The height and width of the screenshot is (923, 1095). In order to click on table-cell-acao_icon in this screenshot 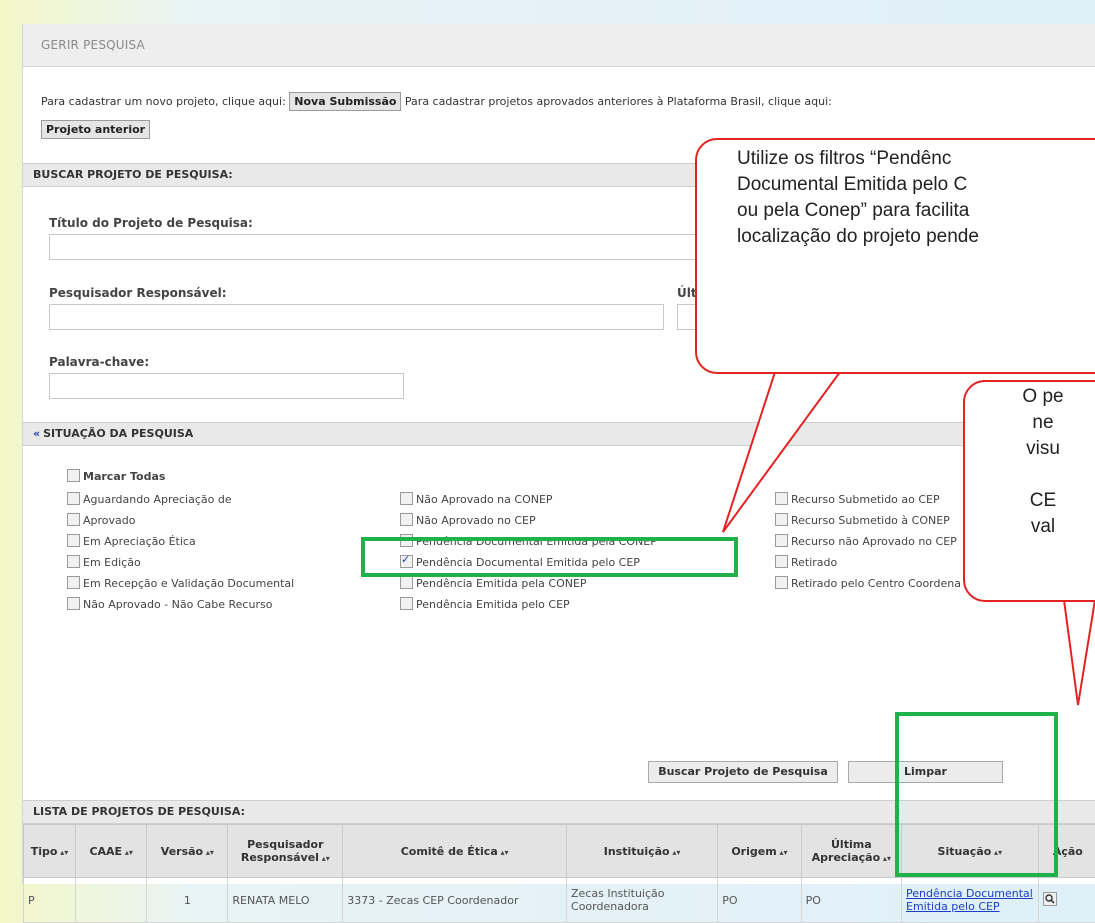, I will do `click(1066, 900)`.